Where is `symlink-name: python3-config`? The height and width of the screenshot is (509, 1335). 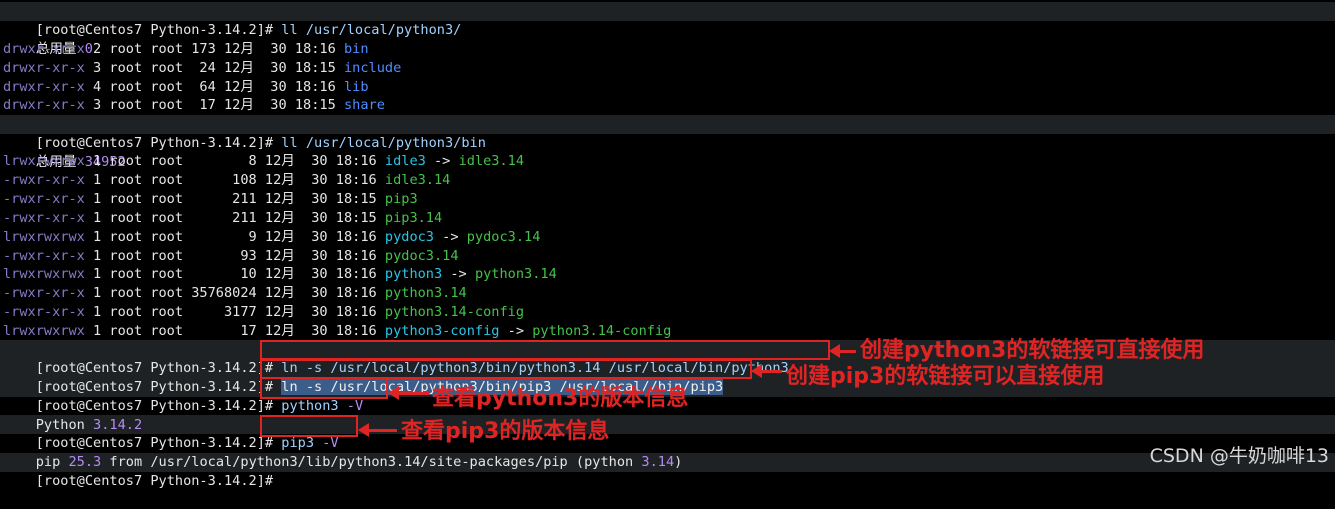 symlink-name: python3-config is located at coordinates (442, 331).